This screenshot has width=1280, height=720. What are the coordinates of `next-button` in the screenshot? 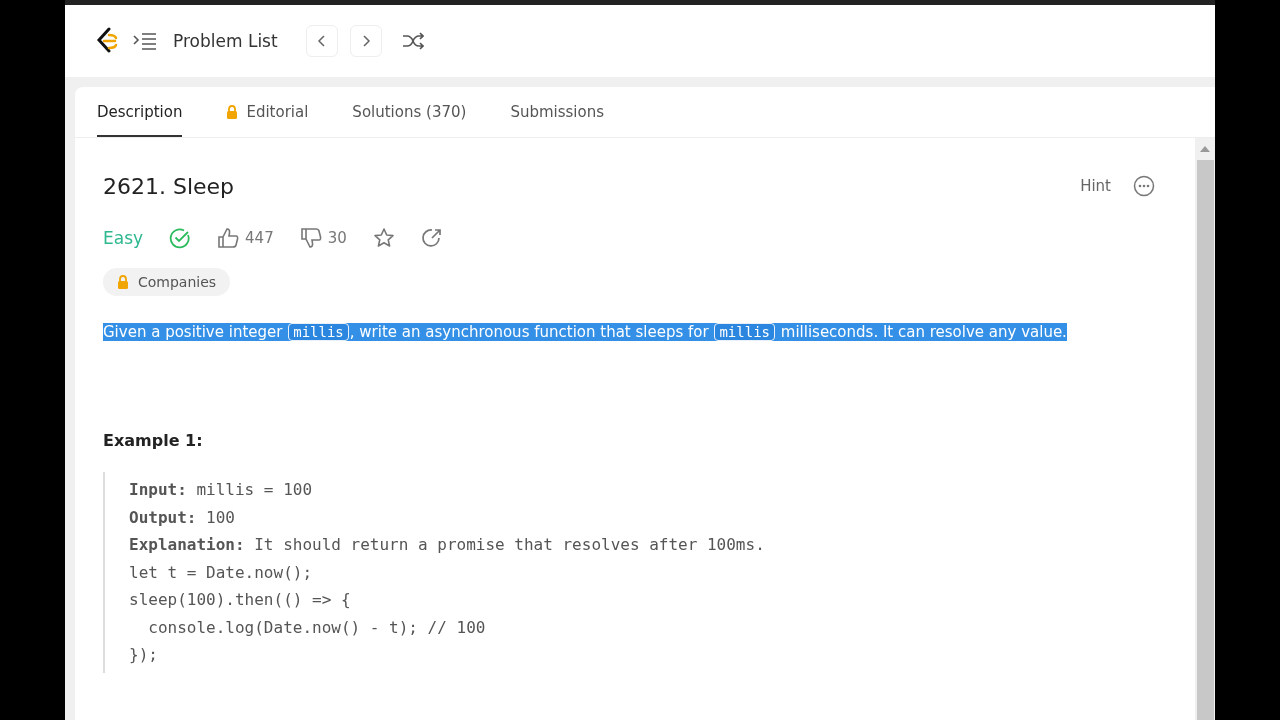 It's located at (365, 41).